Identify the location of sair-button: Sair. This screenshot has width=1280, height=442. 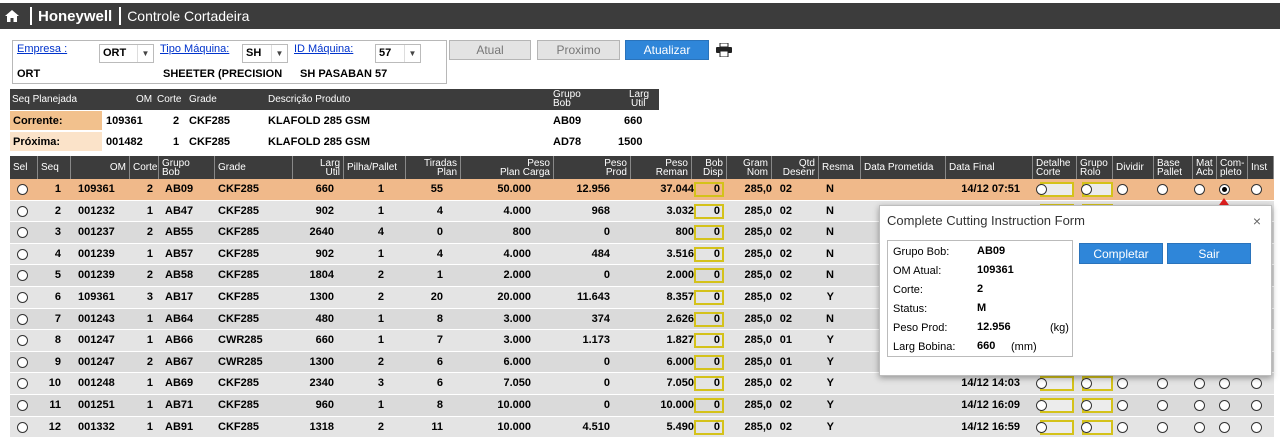
(1209, 253).